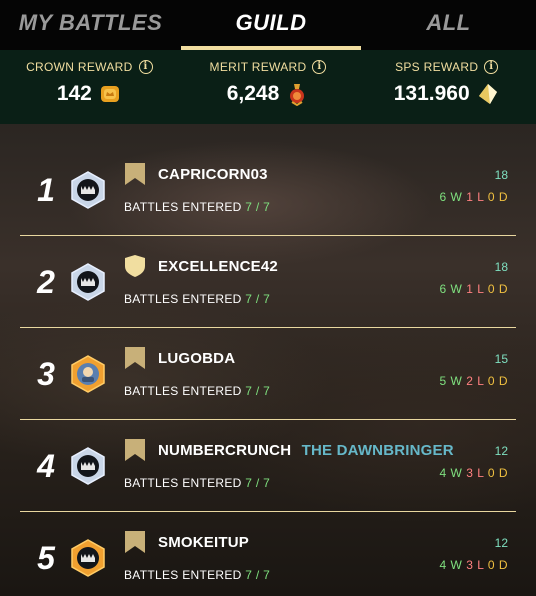 This screenshot has height=596, width=536. I want to click on player-name-line: SMOKEITUP, so click(203, 542).